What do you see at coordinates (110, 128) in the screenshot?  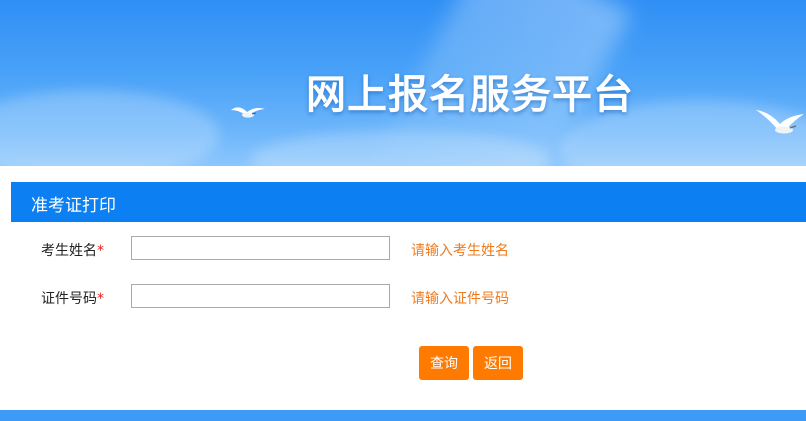 I see `cloud-decoration` at bounding box center [110, 128].